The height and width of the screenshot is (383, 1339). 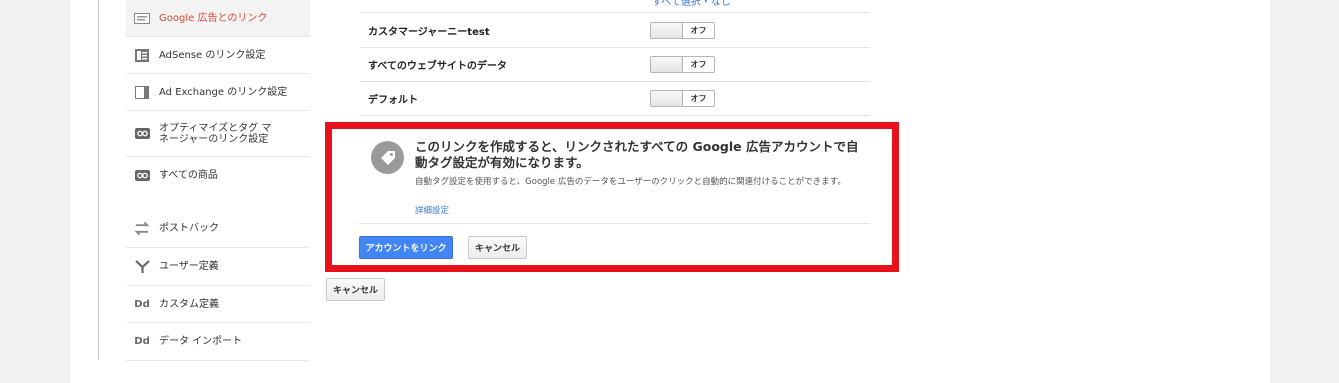 I want to click on sidebar-item-adsense: AdSense のリンク設定, so click(x=218, y=55).